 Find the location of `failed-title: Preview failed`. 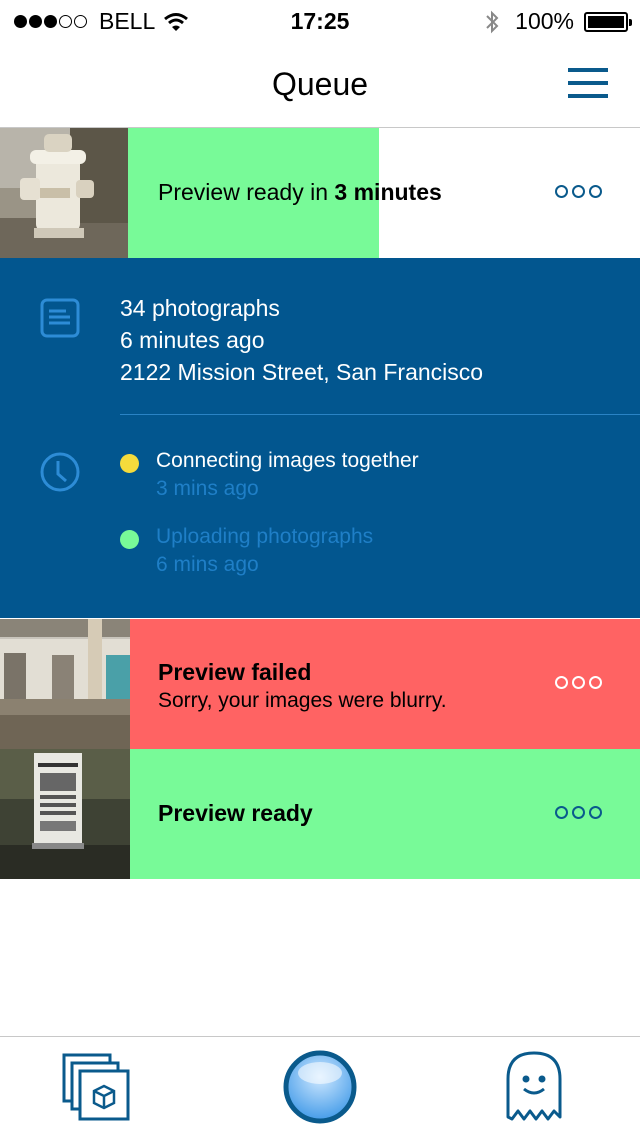

failed-title: Preview failed is located at coordinates (235, 672).